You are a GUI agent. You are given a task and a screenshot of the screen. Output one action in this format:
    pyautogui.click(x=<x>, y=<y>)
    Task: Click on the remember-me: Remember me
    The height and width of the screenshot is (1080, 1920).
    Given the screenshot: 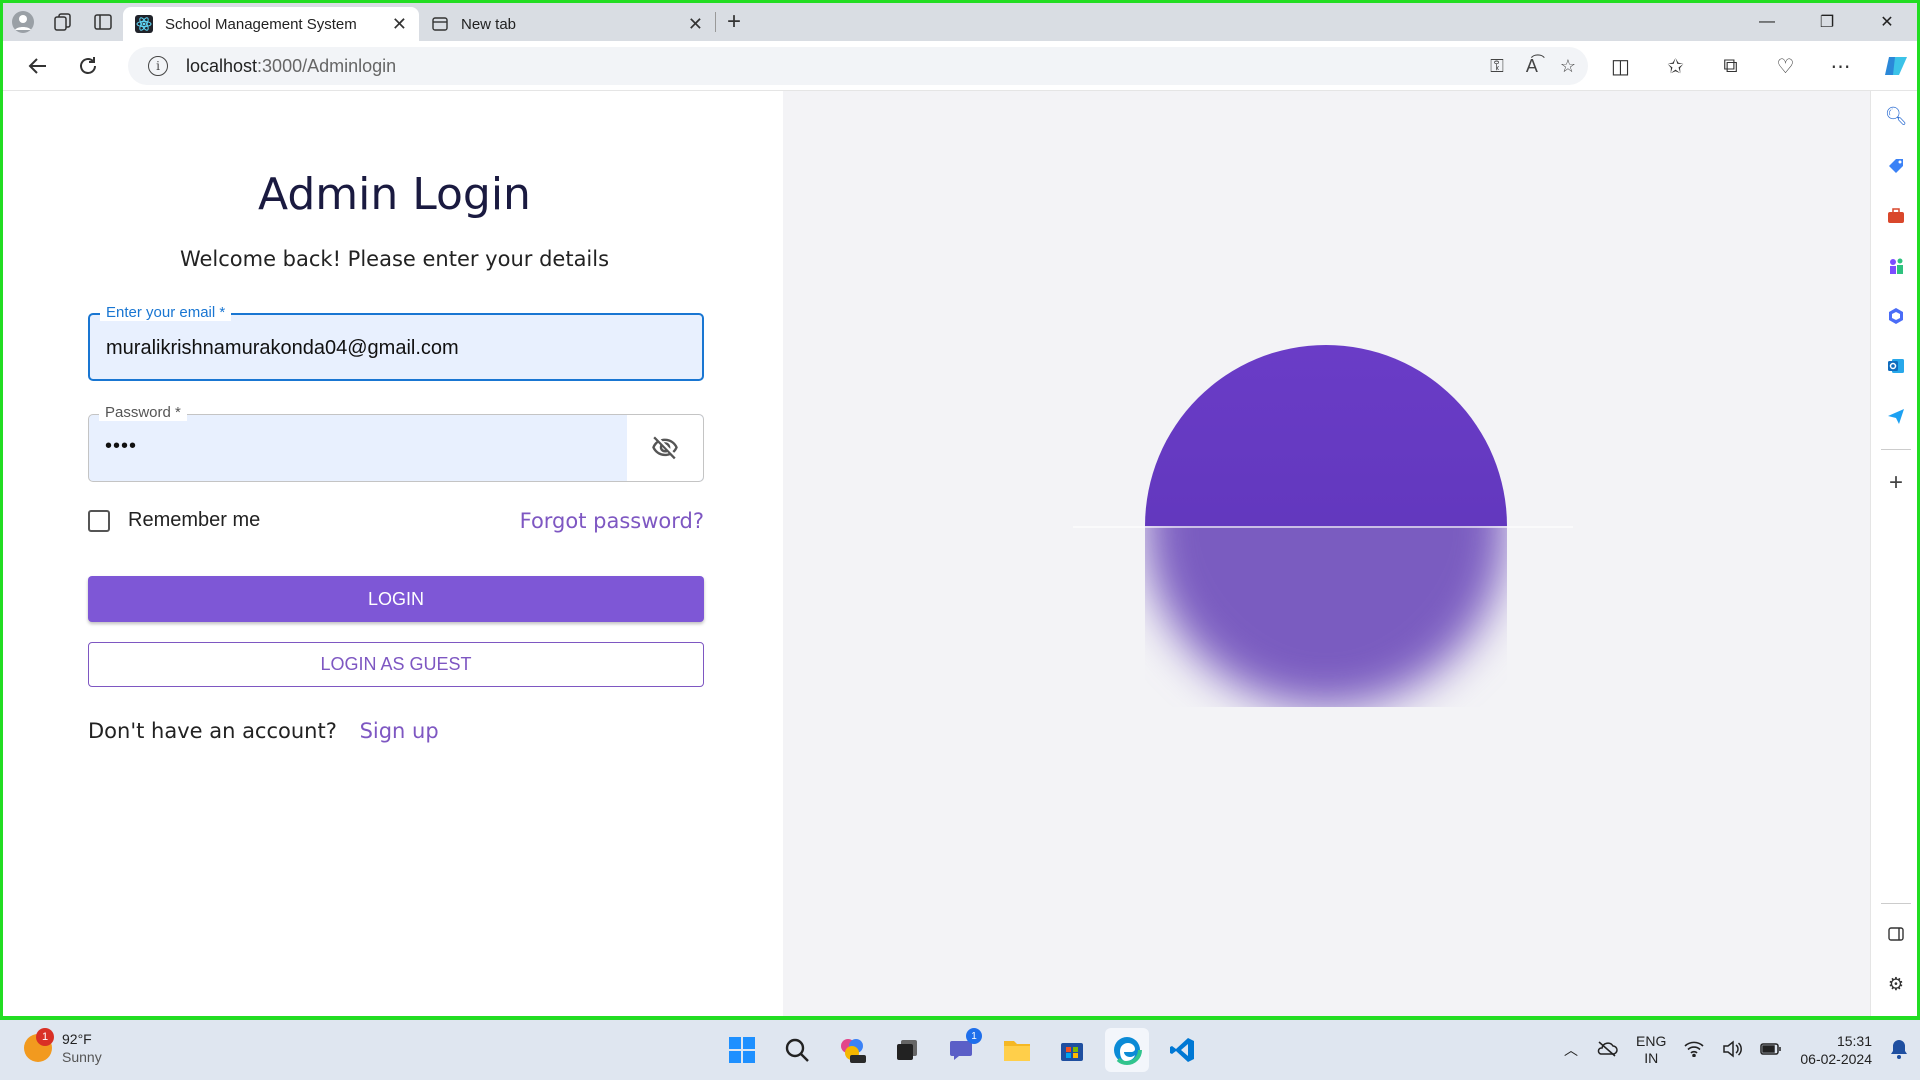 What is the action you would take?
    pyautogui.click(x=174, y=520)
    